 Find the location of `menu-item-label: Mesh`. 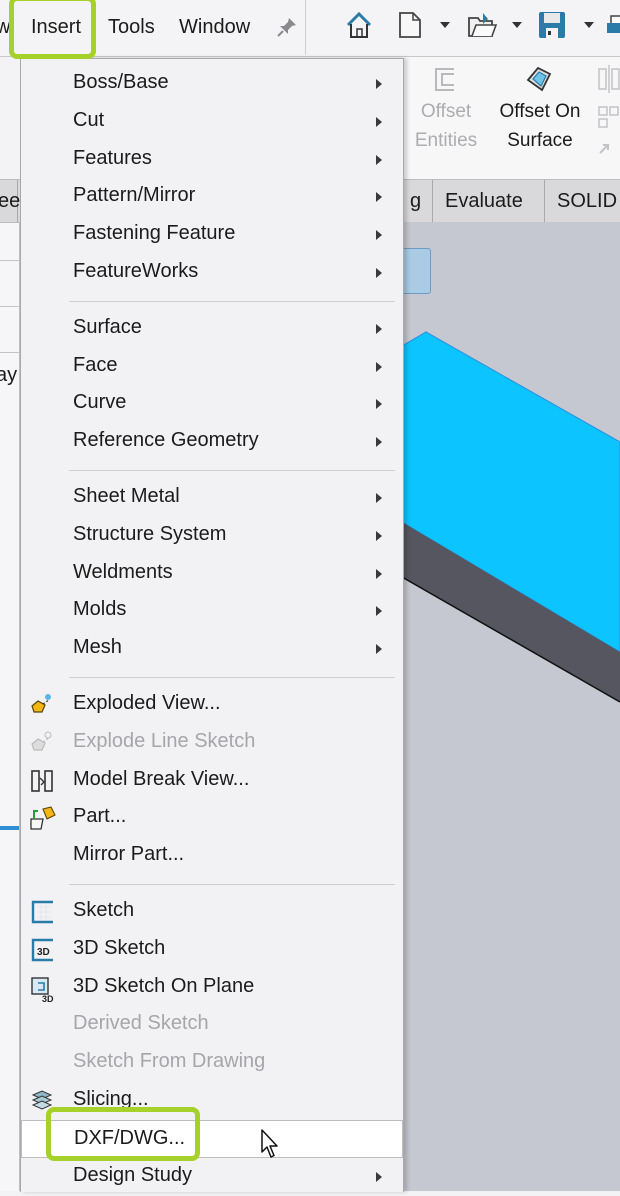

menu-item-label: Mesh is located at coordinates (97, 647).